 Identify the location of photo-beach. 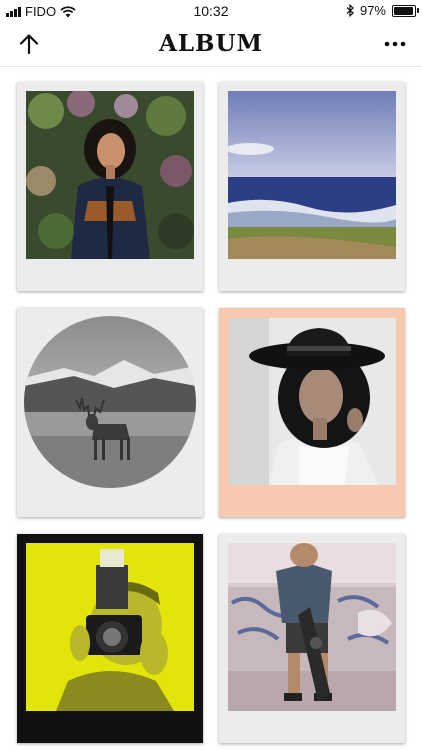
(312, 175).